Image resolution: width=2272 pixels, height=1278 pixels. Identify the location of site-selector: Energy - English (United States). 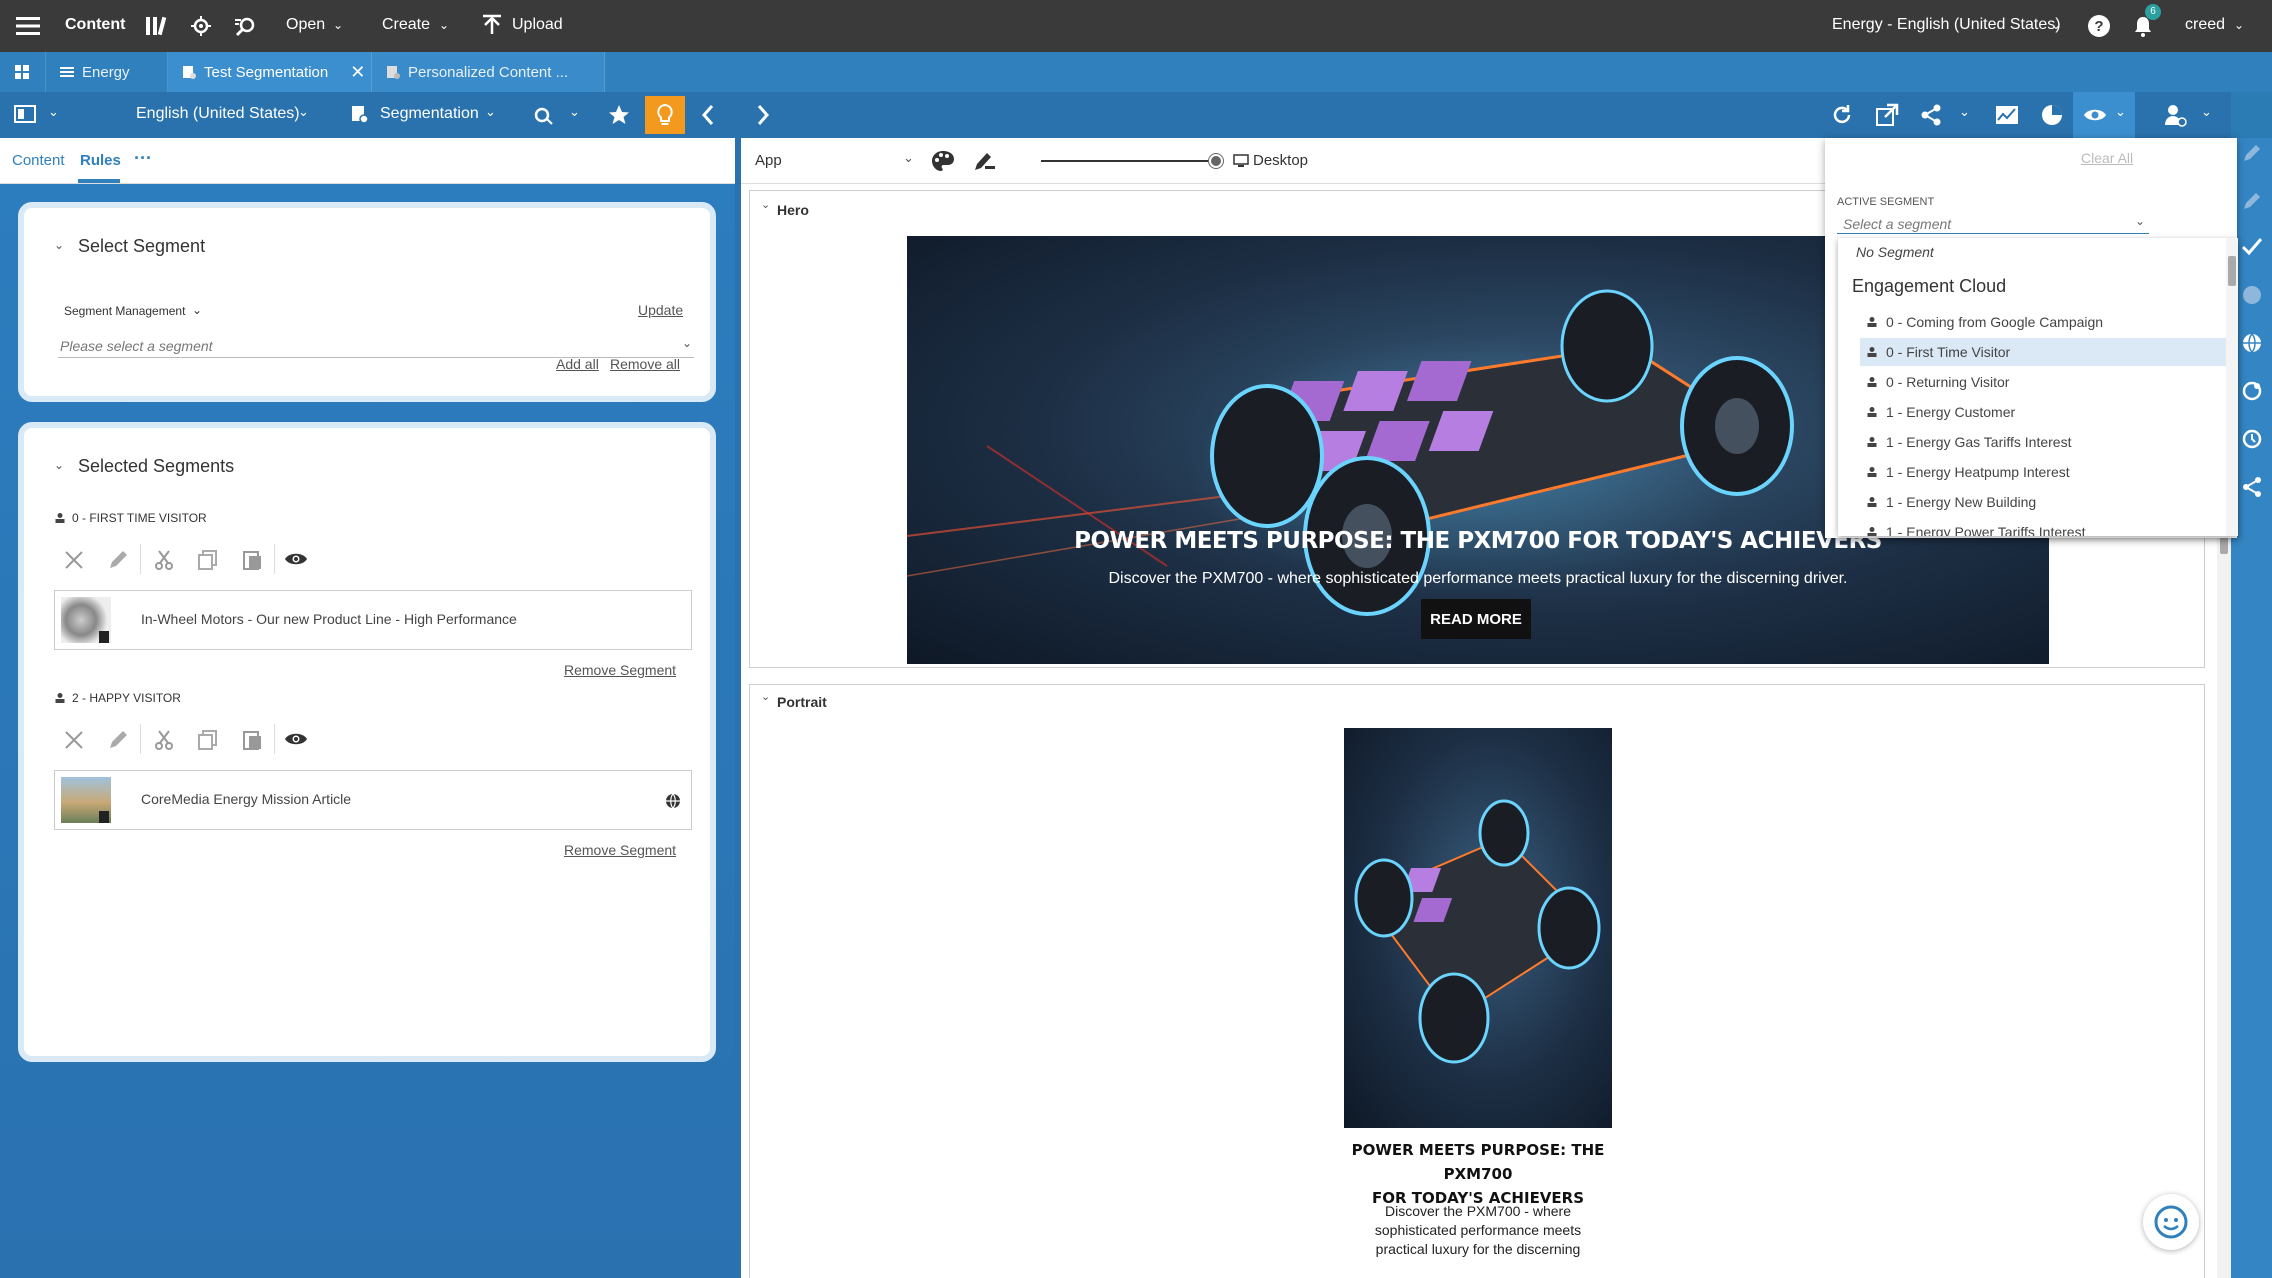
(1946, 25).